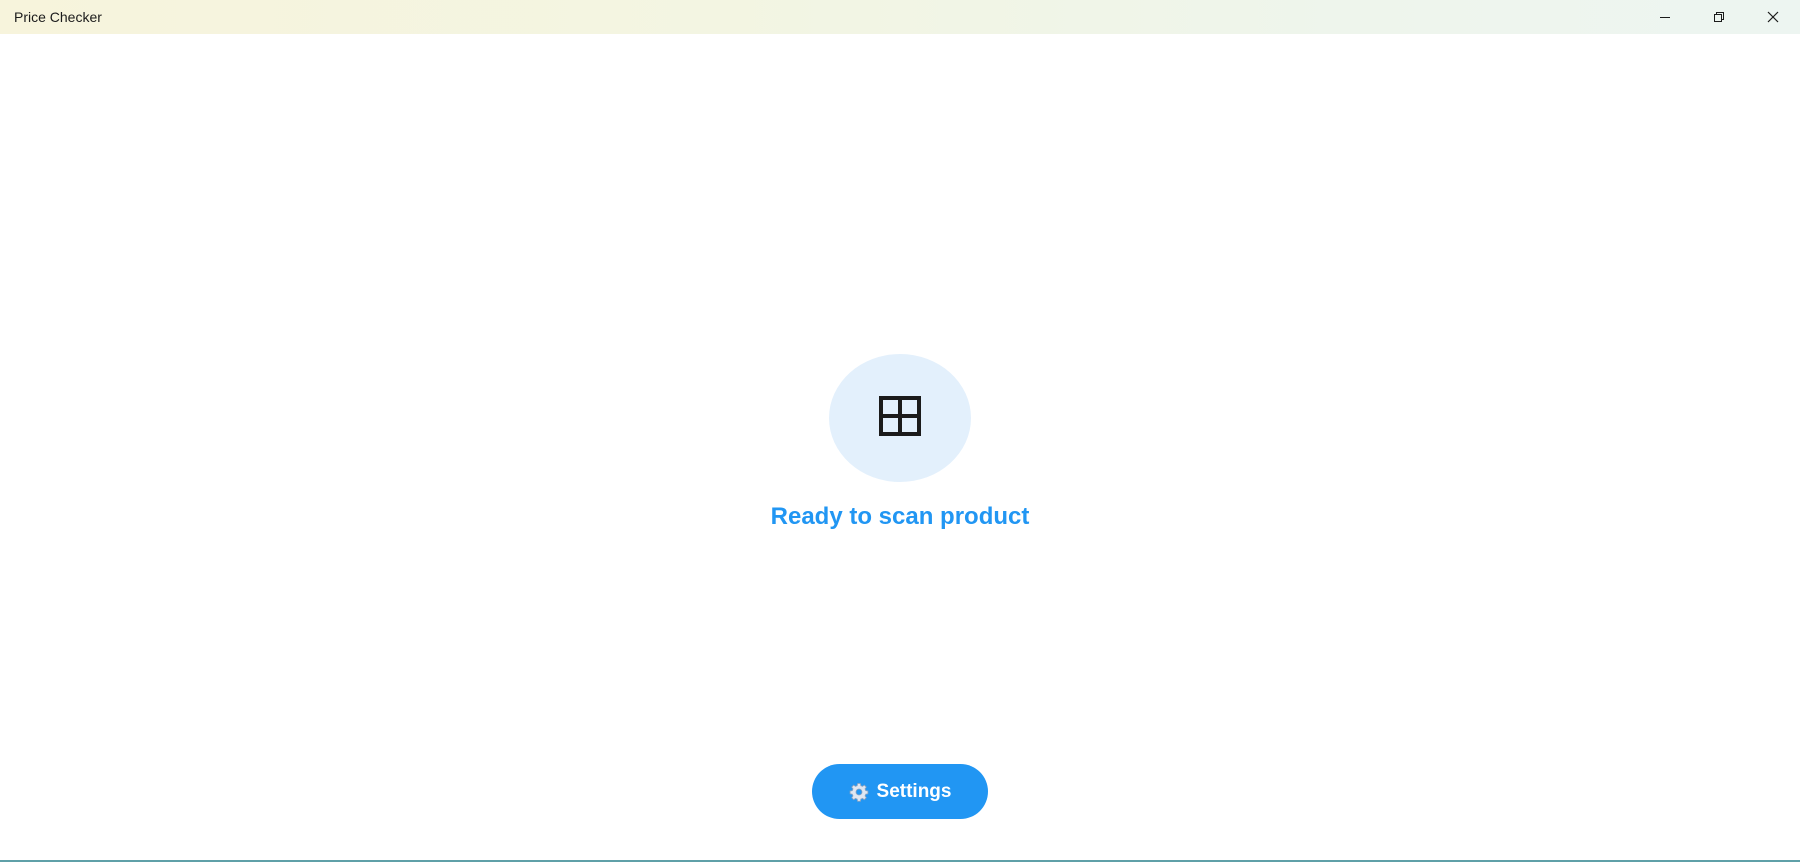 The height and width of the screenshot is (862, 1800). I want to click on minimize-button, so click(1665, 17).